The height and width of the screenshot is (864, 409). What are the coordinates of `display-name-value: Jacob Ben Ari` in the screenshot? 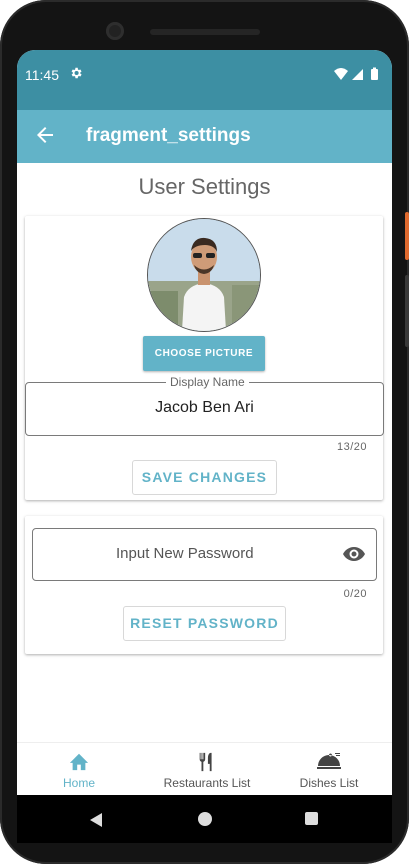 It's located at (204, 408).